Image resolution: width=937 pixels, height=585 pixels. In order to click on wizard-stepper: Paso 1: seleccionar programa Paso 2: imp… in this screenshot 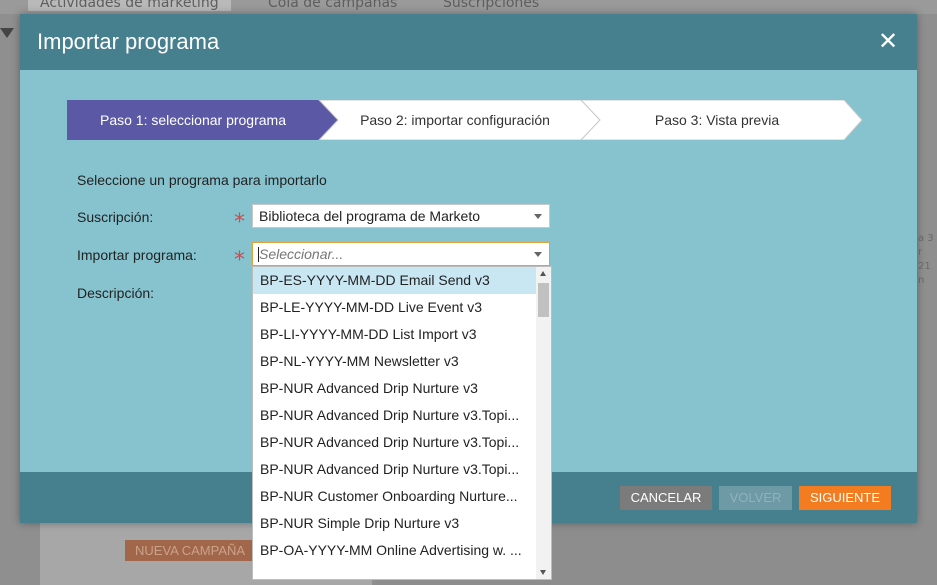, I will do `click(465, 120)`.